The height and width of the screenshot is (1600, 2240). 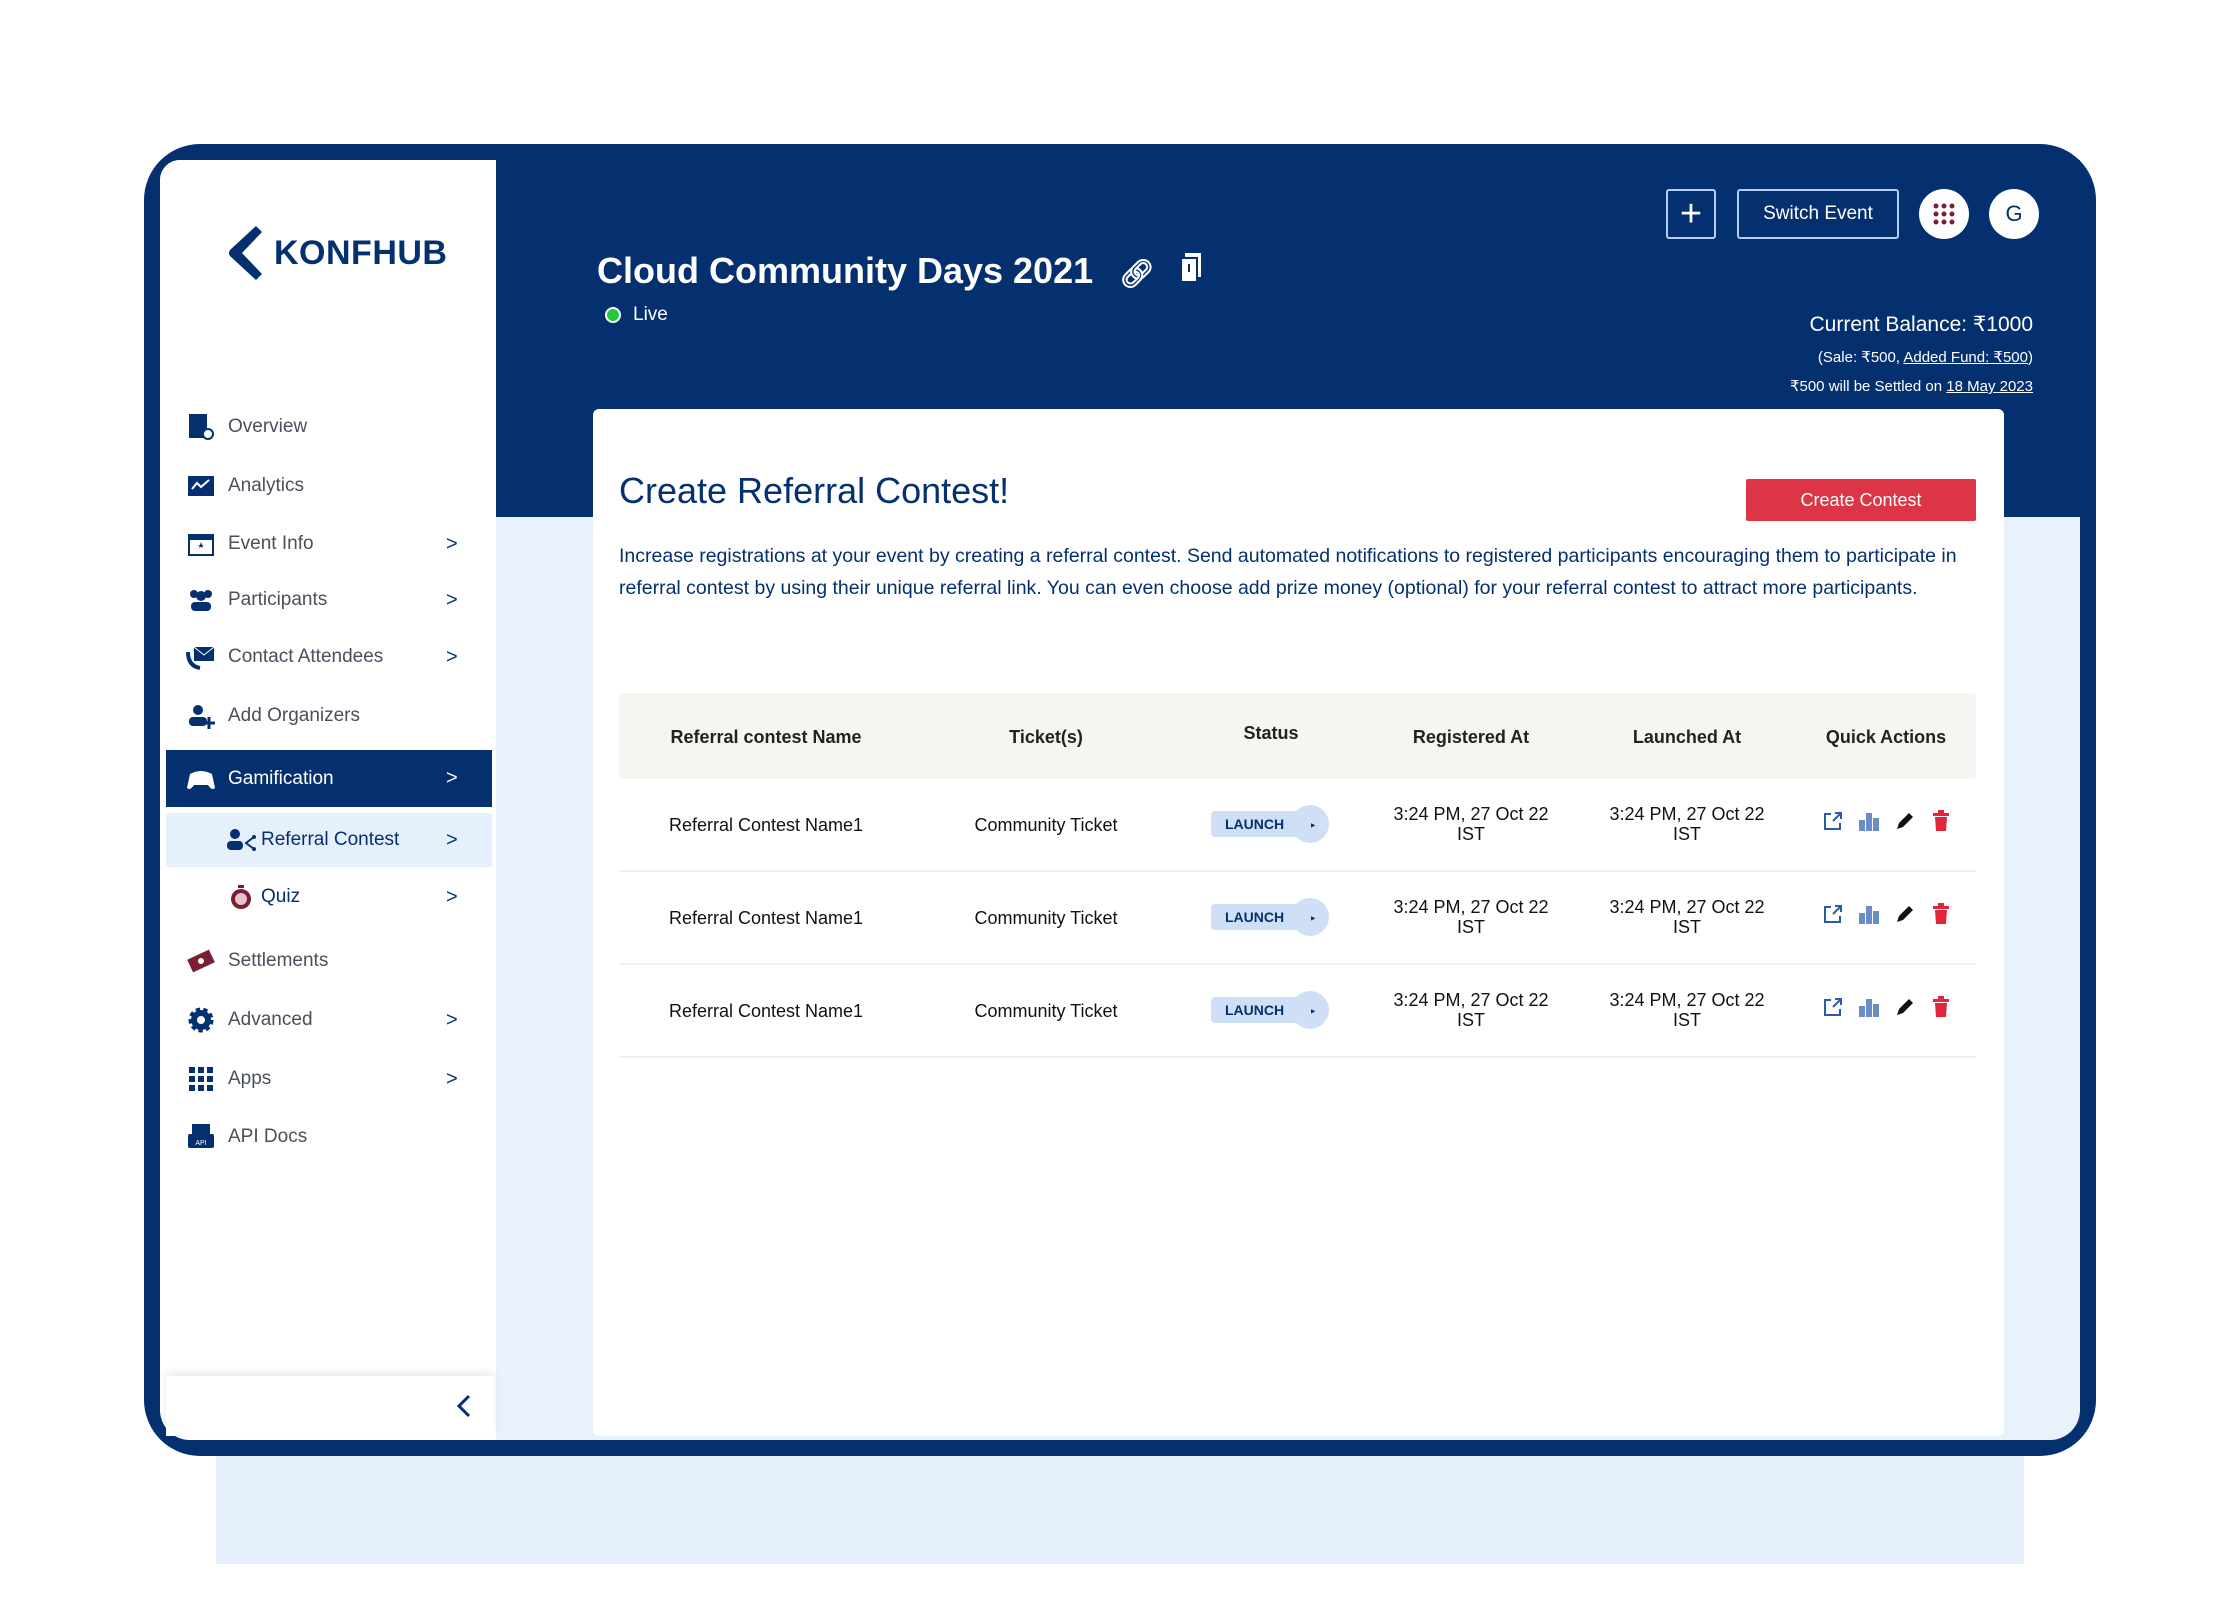 I want to click on event-title-text: Cloud Community Days 2021, so click(x=845, y=270).